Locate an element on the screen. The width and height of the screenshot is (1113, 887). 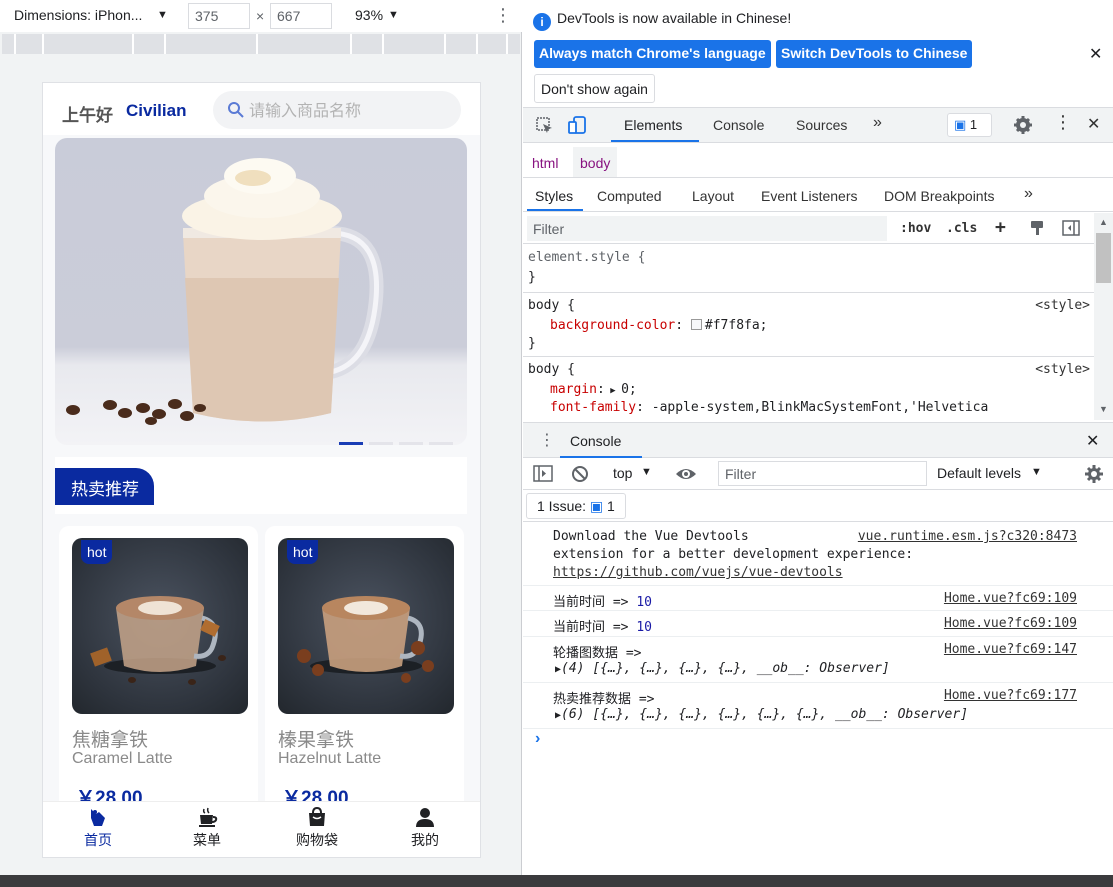
source-link: vue.runtime.esm.js?c320:8473 is located at coordinates (967, 536).